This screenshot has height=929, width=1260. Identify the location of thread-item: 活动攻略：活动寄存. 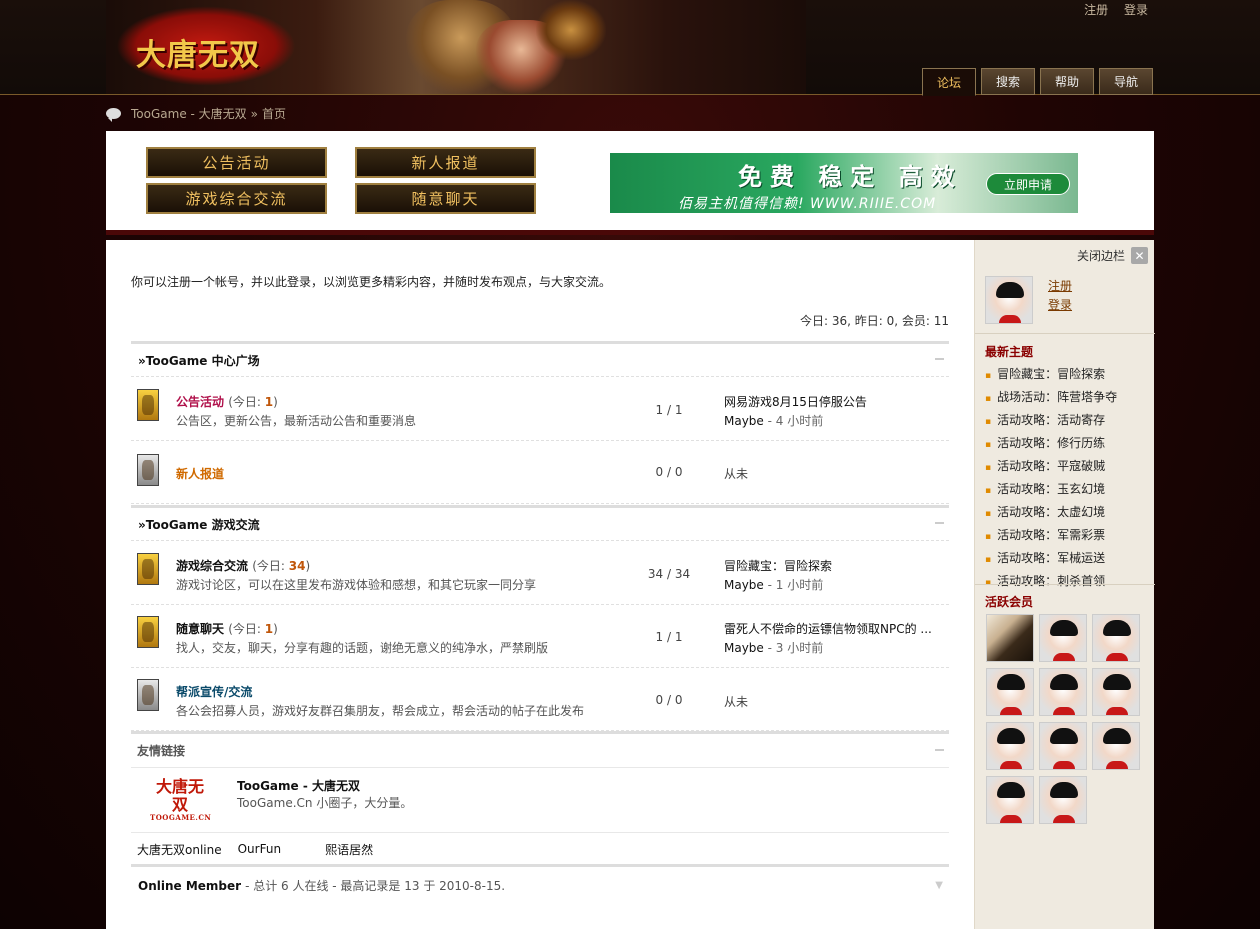
(1051, 421).